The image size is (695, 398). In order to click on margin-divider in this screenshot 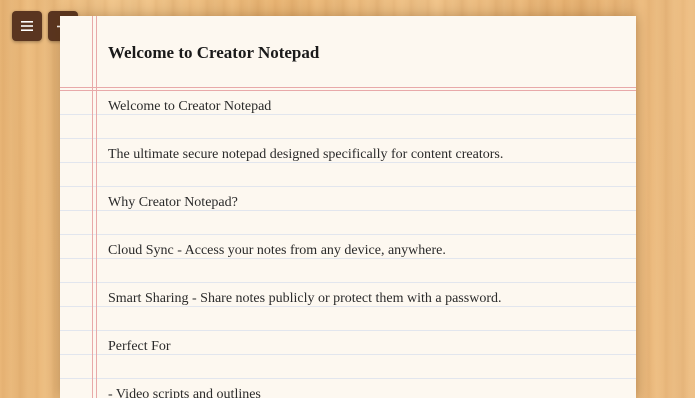, I will do `click(94, 207)`.